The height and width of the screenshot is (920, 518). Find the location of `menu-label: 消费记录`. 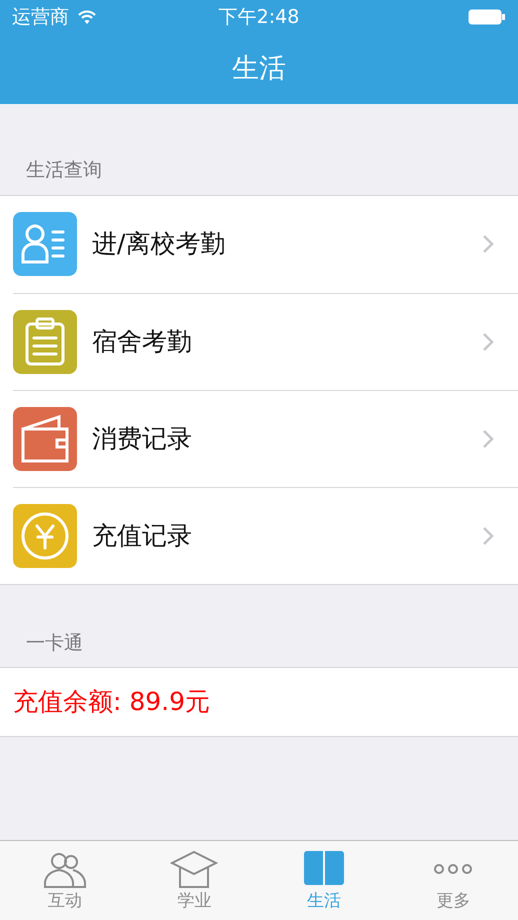

menu-label: 消费记录 is located at coordinates (142, 438).